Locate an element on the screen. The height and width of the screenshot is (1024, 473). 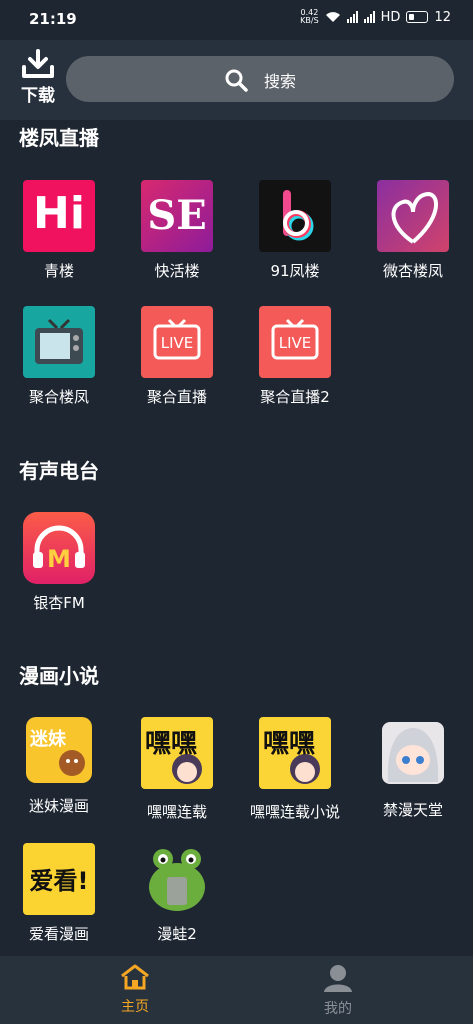
app-weixinglou: 微杏楼凤 is located at coordinates (413, 230).